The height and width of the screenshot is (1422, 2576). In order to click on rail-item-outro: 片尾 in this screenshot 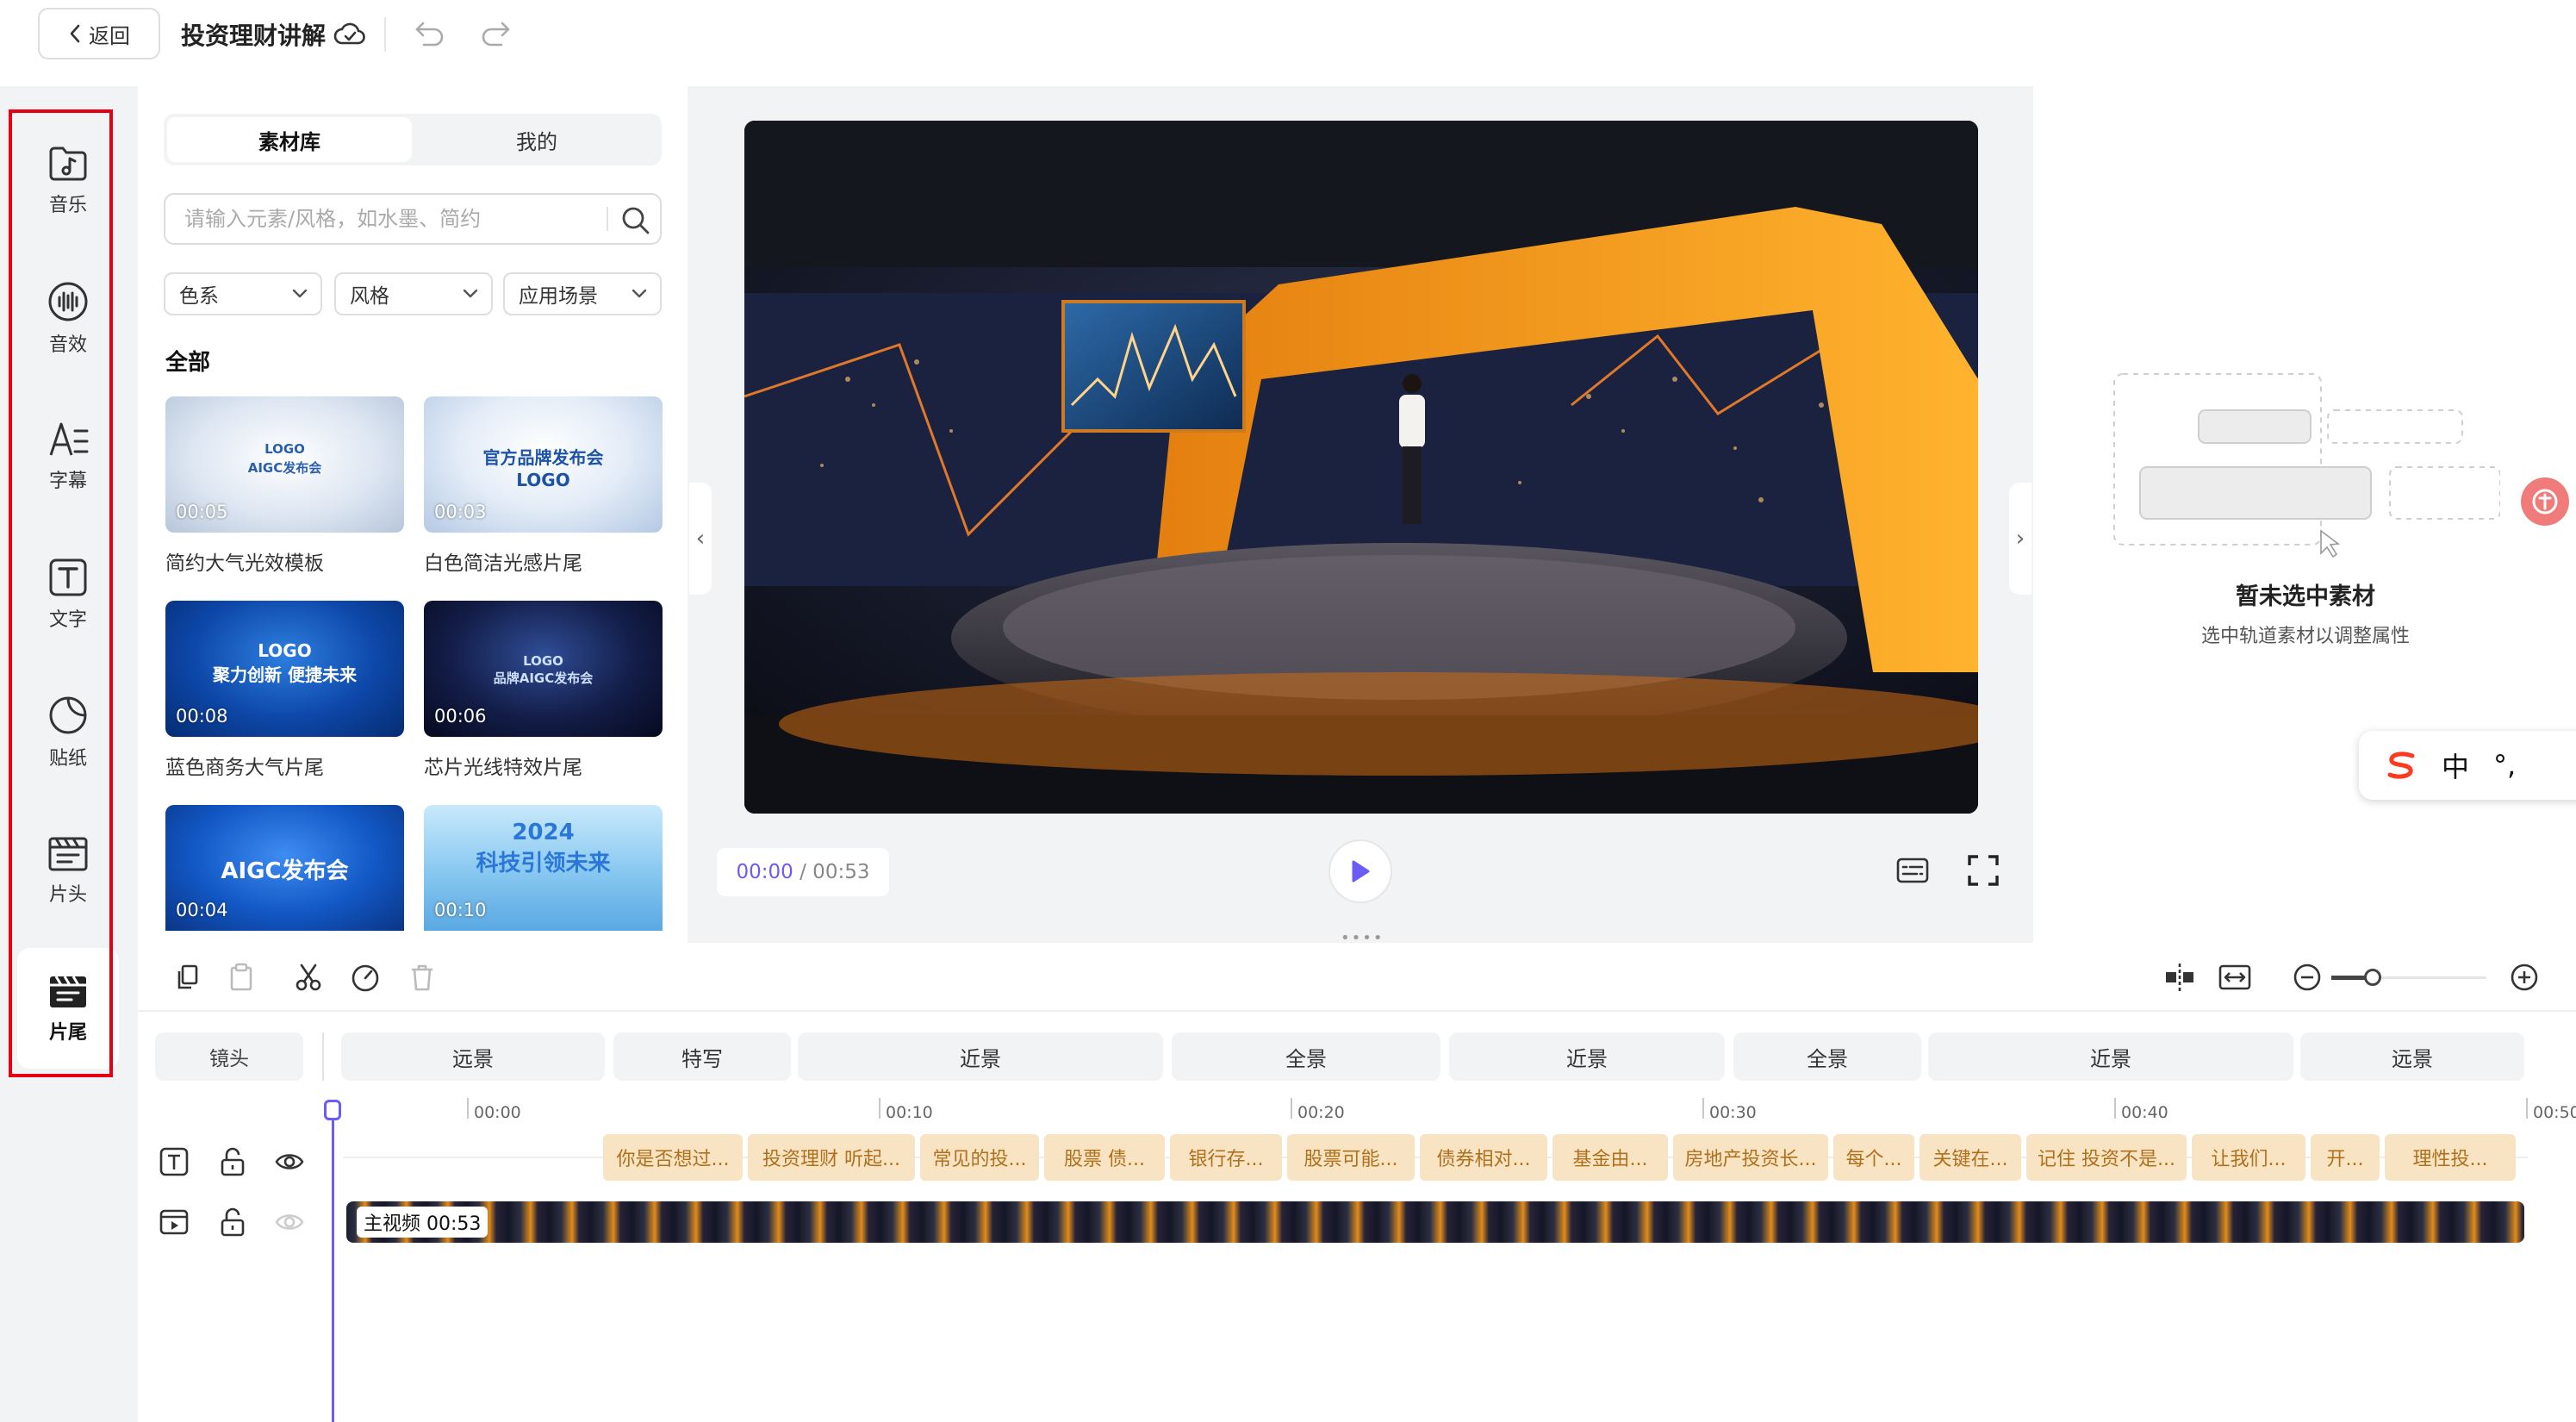, I will do `click(68, 1008)`.